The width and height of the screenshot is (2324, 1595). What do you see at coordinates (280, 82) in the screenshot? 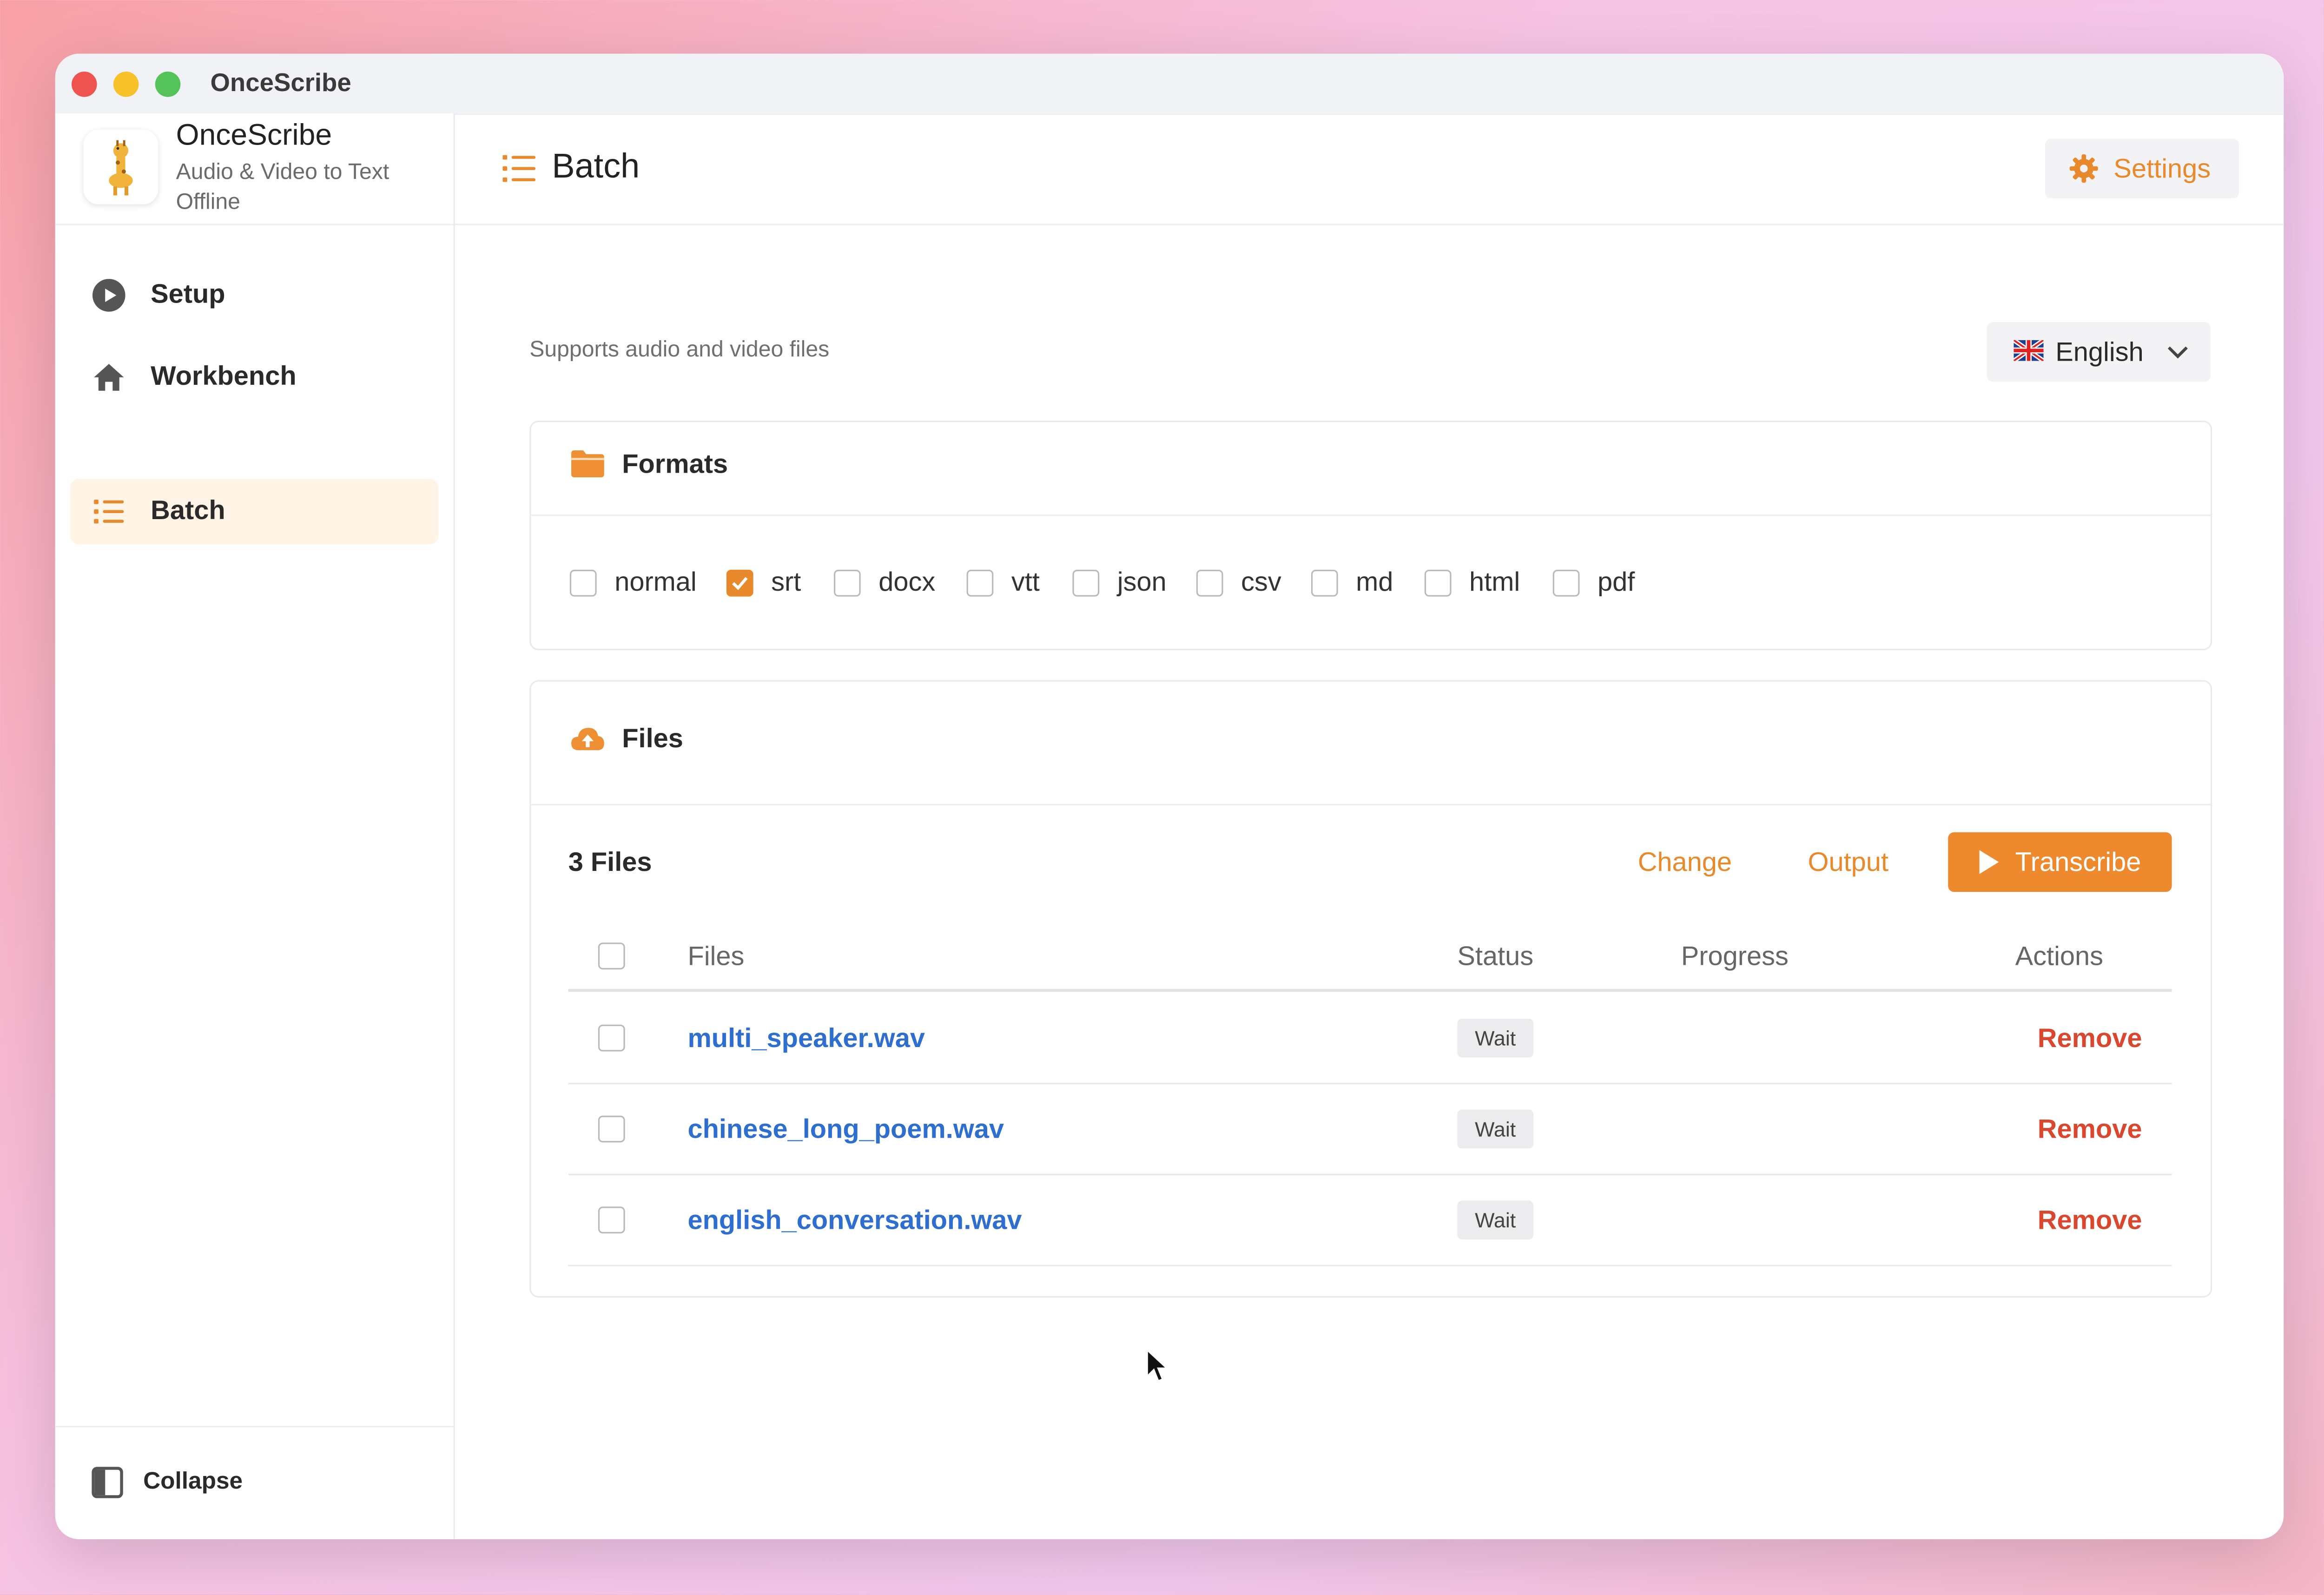
I see `window-title: OnceScribe` at bounding box center [280, 82].